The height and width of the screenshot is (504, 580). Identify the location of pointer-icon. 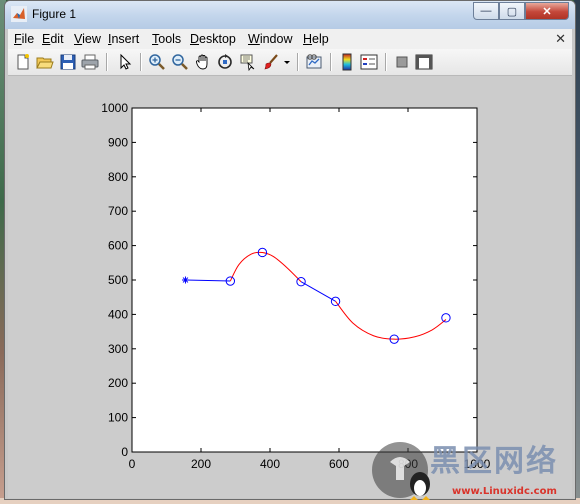
(125, 62).